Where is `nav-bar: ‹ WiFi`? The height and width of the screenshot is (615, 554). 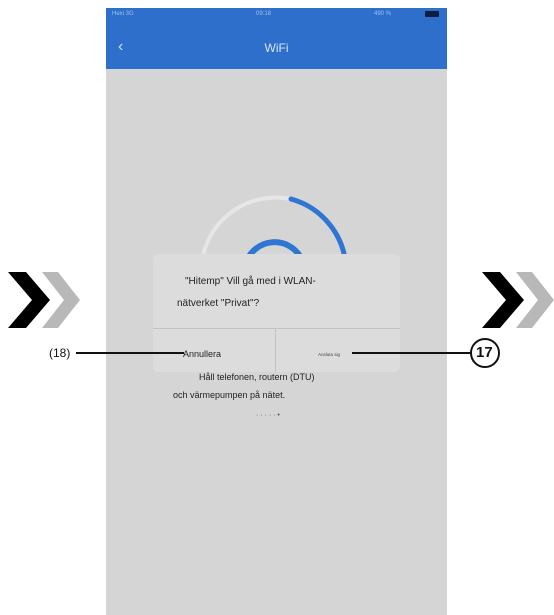 nav-bar: ‹ WiFi is located at coordinates (276, 45).